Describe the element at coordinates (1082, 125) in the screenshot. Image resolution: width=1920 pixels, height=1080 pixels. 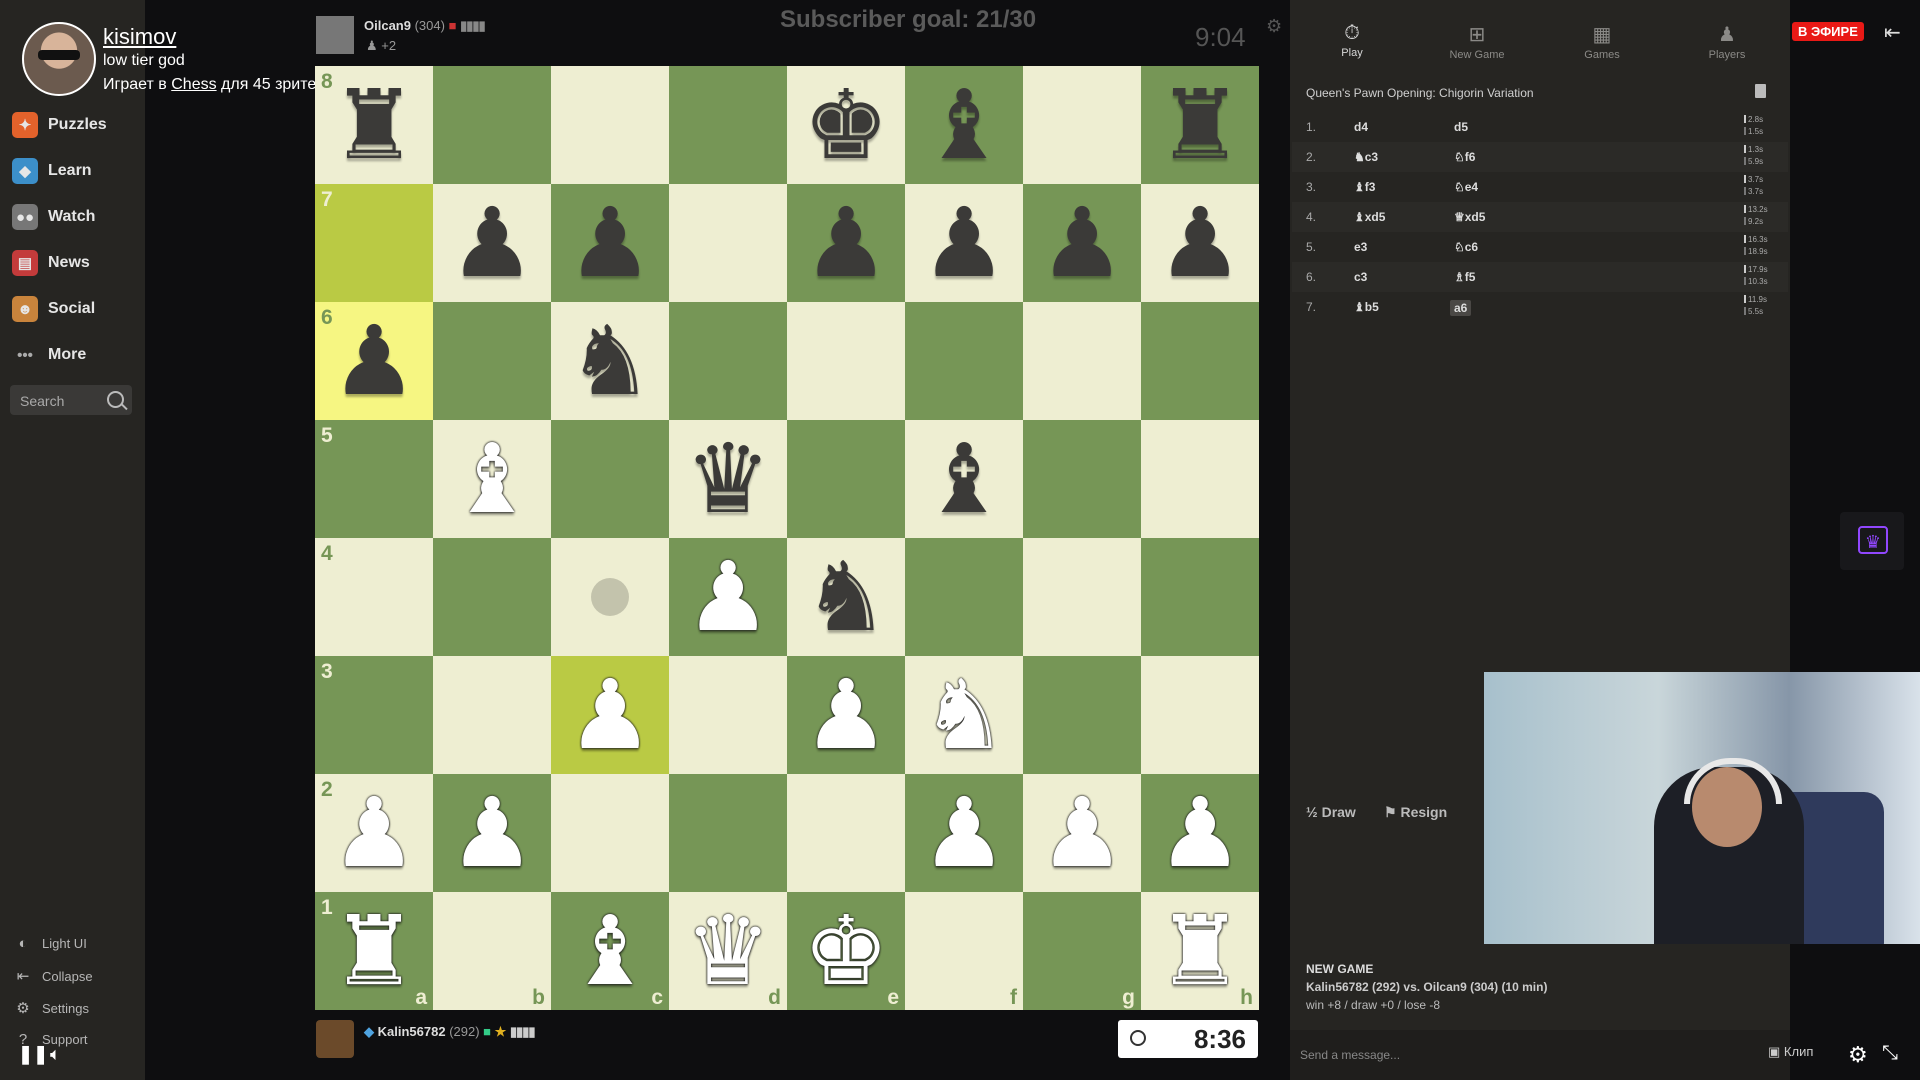
I see `square-g8` at that location.